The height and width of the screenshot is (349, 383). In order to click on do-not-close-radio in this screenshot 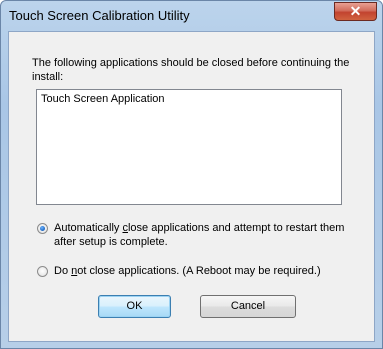, I will do `click(42, 271)`.